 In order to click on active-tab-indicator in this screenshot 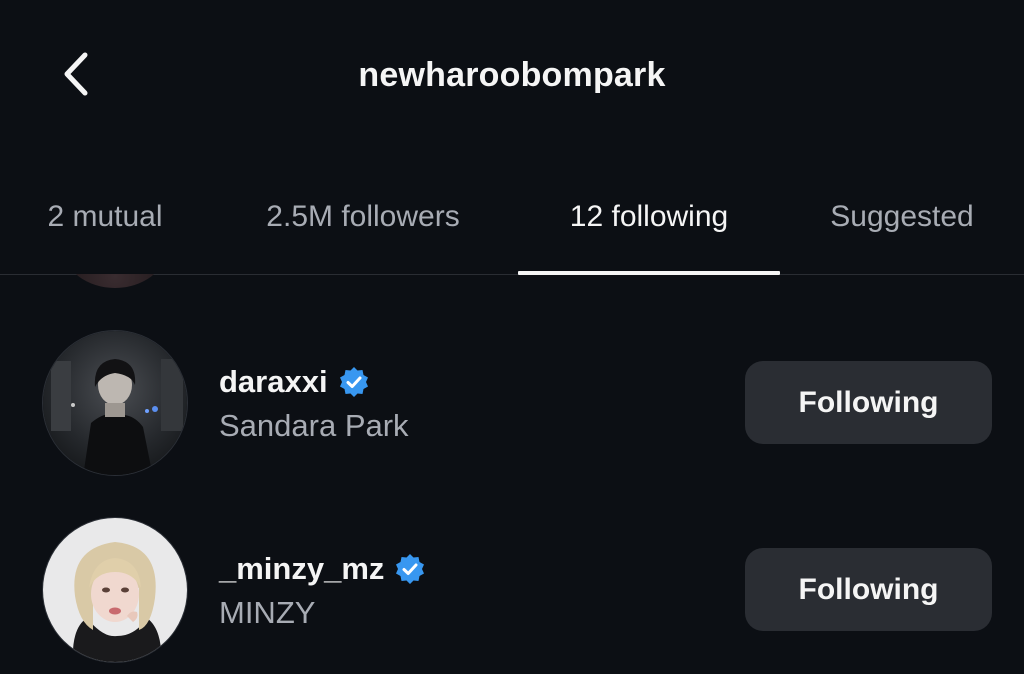, I will do `click(649, 273)`.